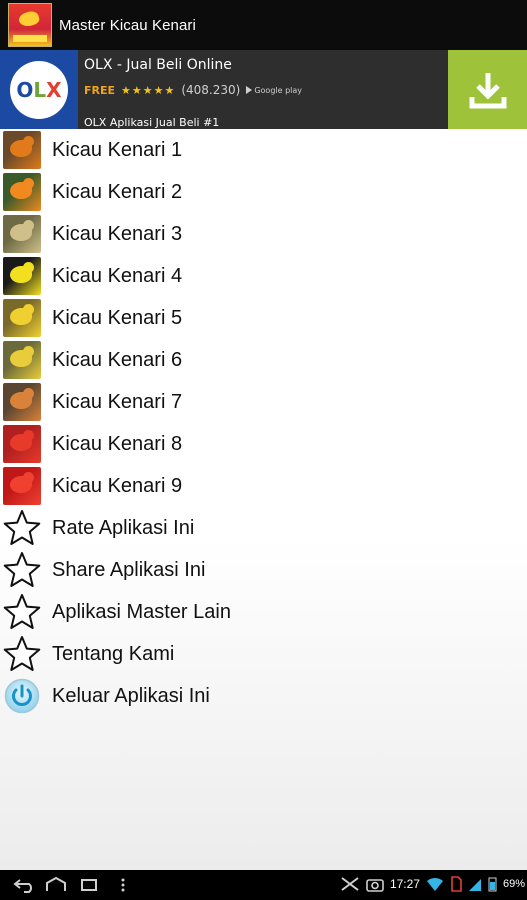 Image resolution: width=527 pixels, height=900 pixels. What do you see at coordinates (263, 528) in the screenshot?
I see `menu-item: Rate Aplikasi Ini` at bounding box center [263, 528].